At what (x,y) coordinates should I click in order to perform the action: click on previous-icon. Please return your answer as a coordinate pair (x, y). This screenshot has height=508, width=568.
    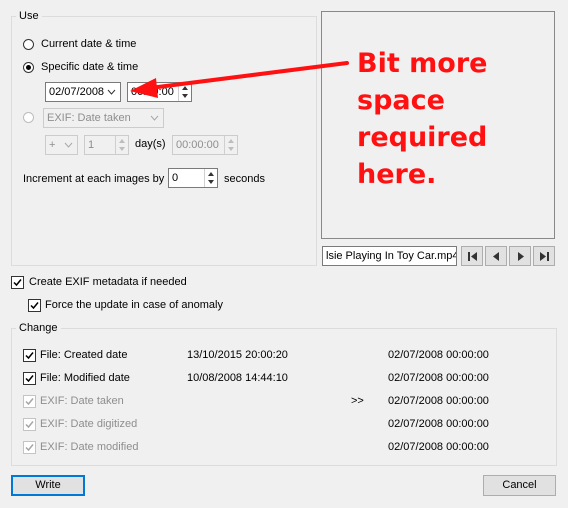
    Looking at the image, I should click on (496, 256).